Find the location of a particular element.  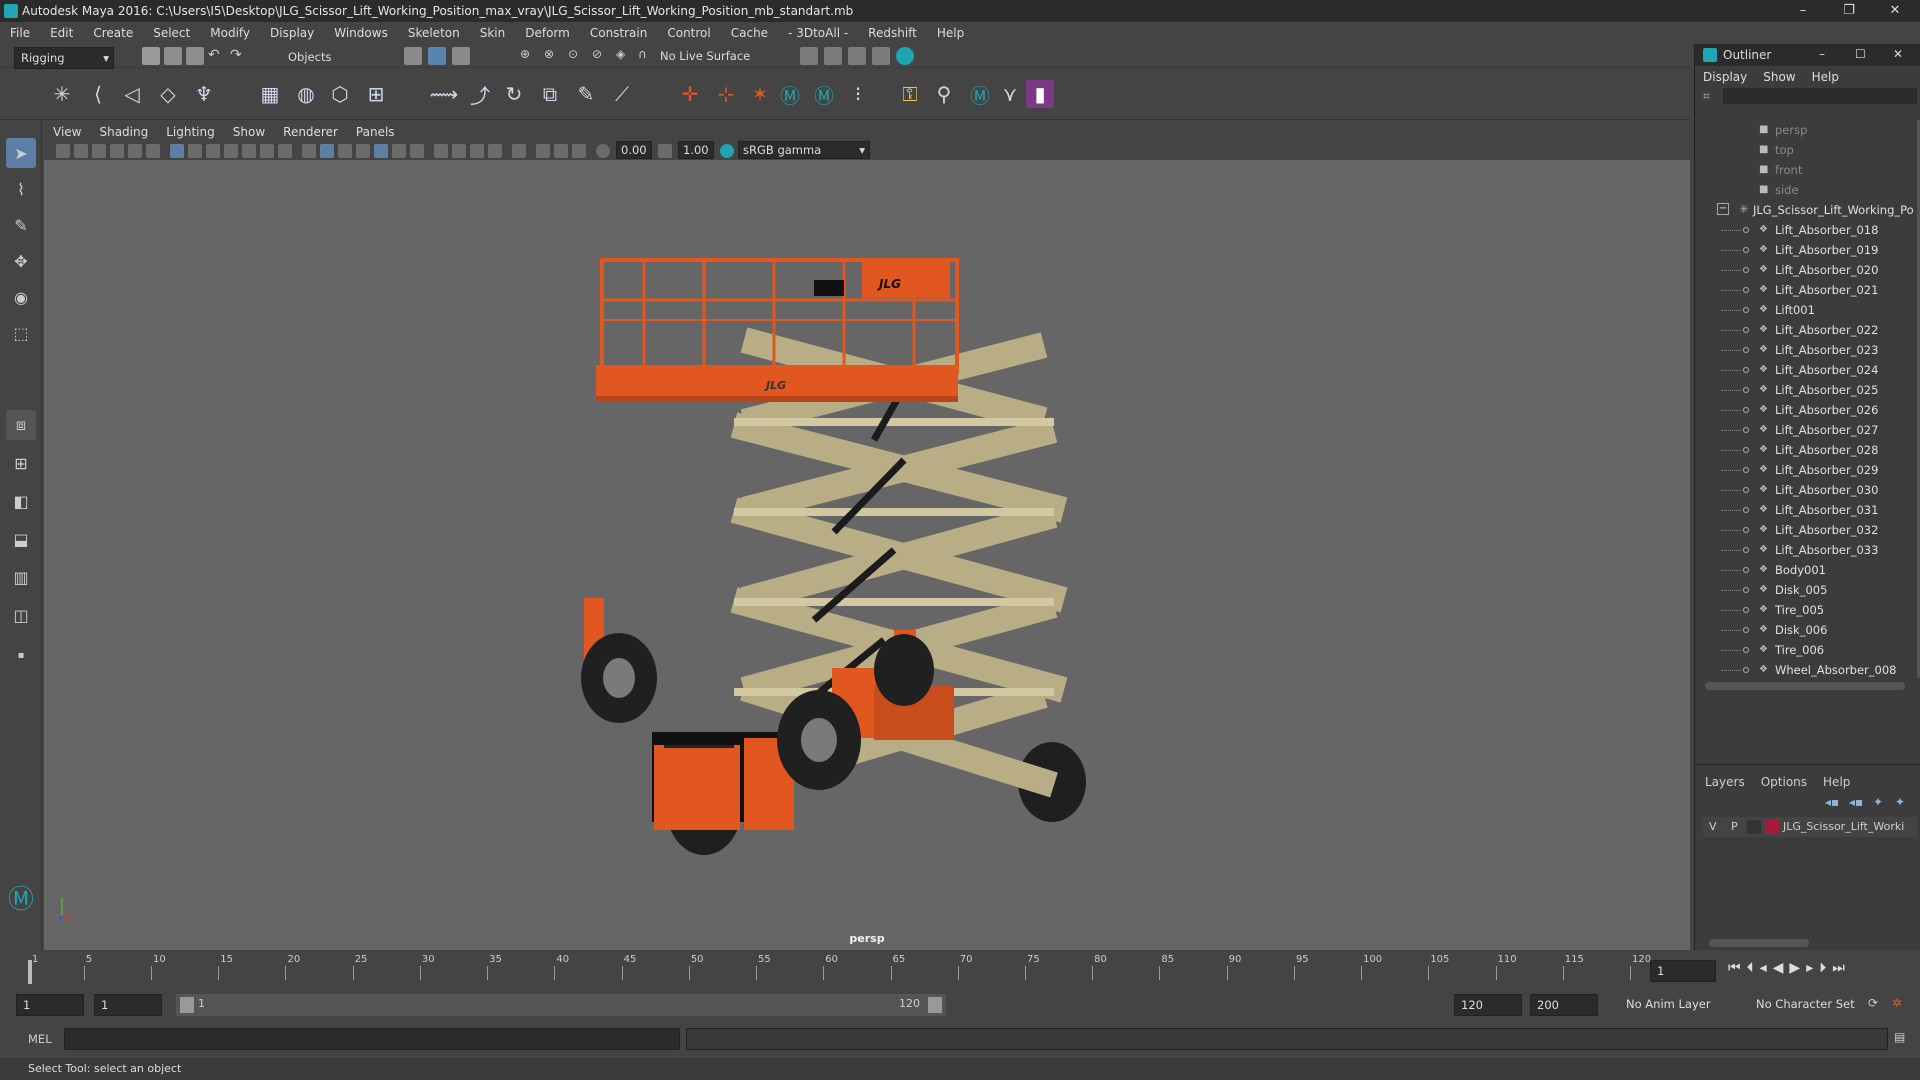

smooth-shade-icon is located at coordinates (327, 151).